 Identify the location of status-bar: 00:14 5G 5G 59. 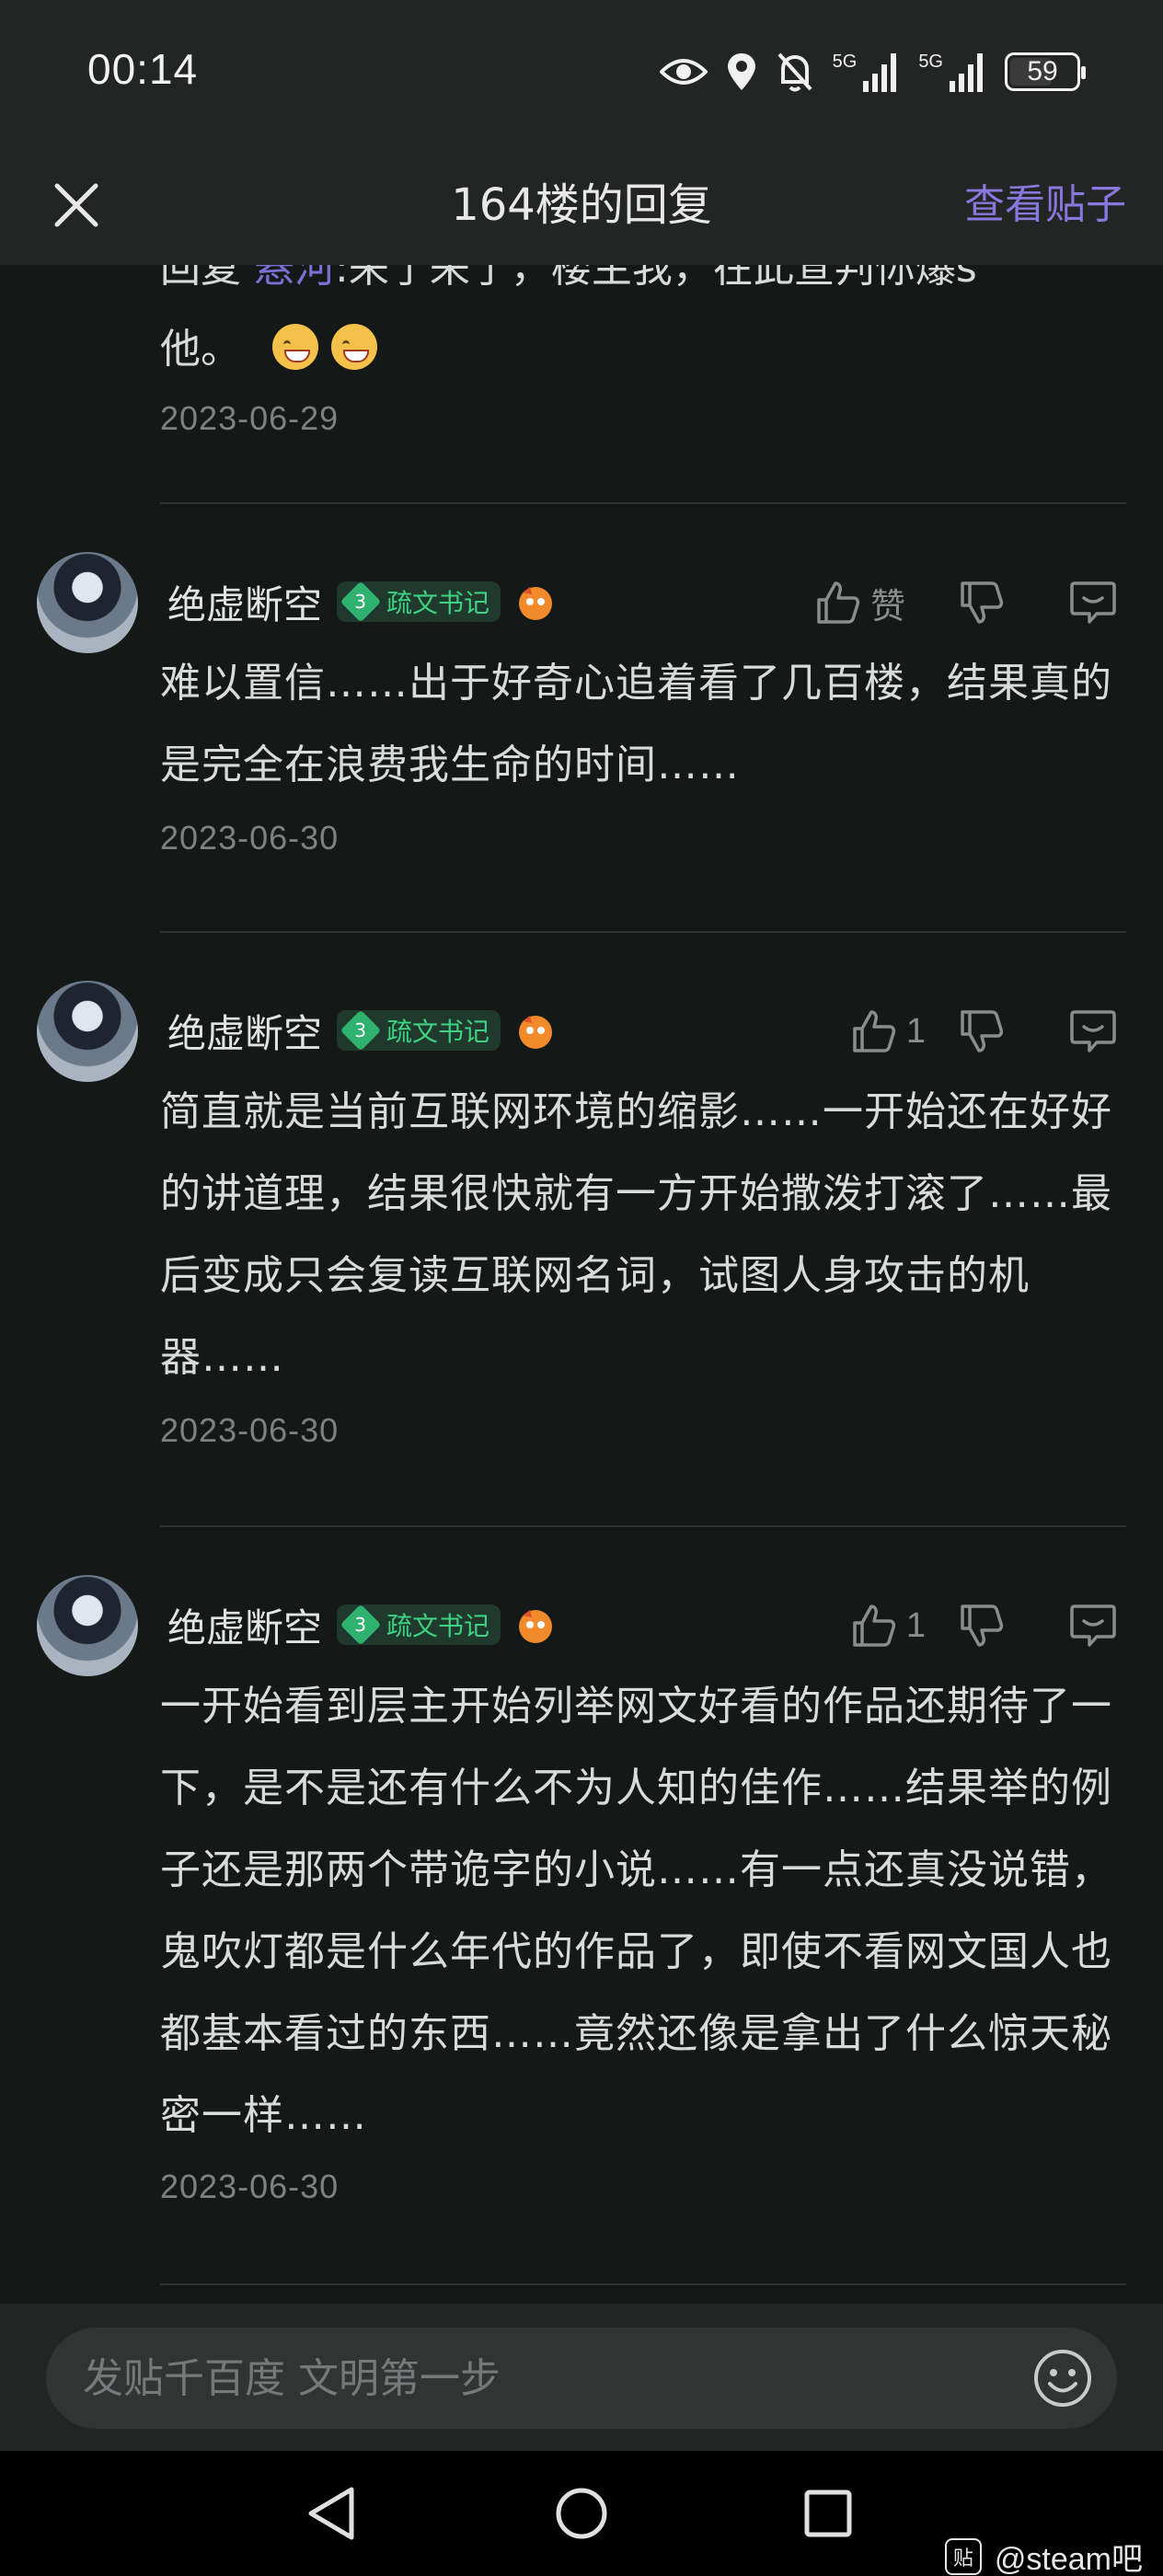
(581, 73).